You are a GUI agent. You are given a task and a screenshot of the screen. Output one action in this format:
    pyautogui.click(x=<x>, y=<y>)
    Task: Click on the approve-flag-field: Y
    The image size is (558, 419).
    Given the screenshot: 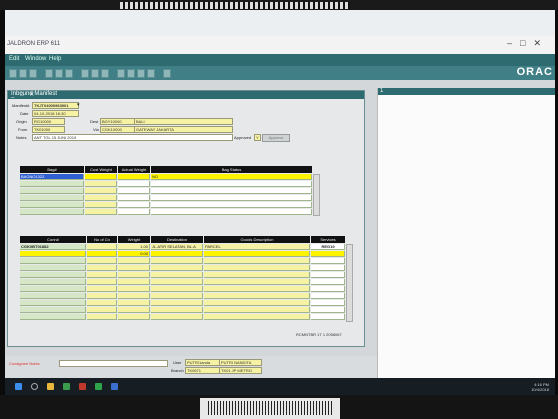 What is the action you would take?
    pyautogui.click(x=257, y=137)
    